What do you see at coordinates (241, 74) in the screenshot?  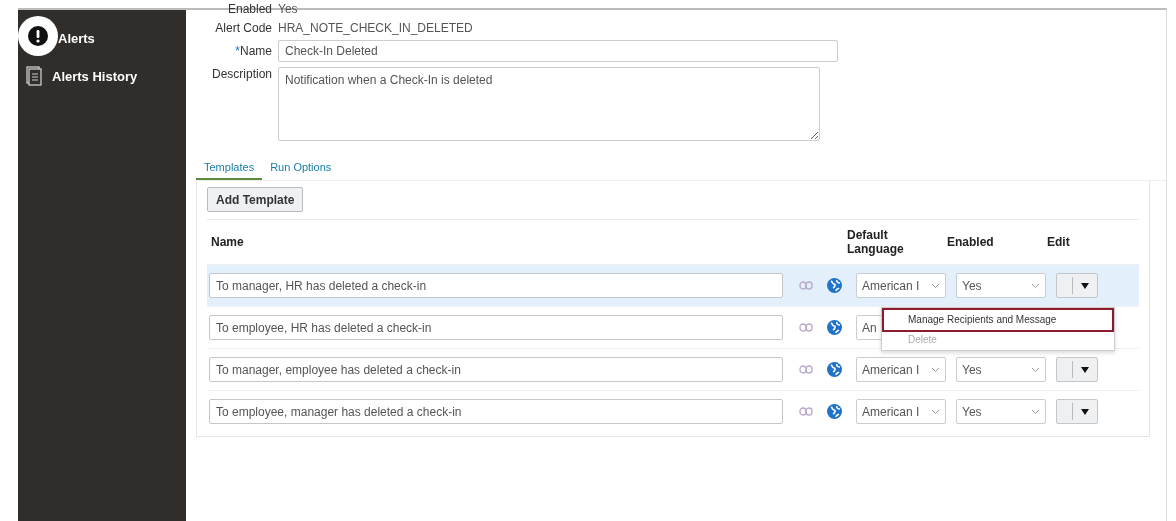 I see `field-label: Description` at bounding box center [241, 74].